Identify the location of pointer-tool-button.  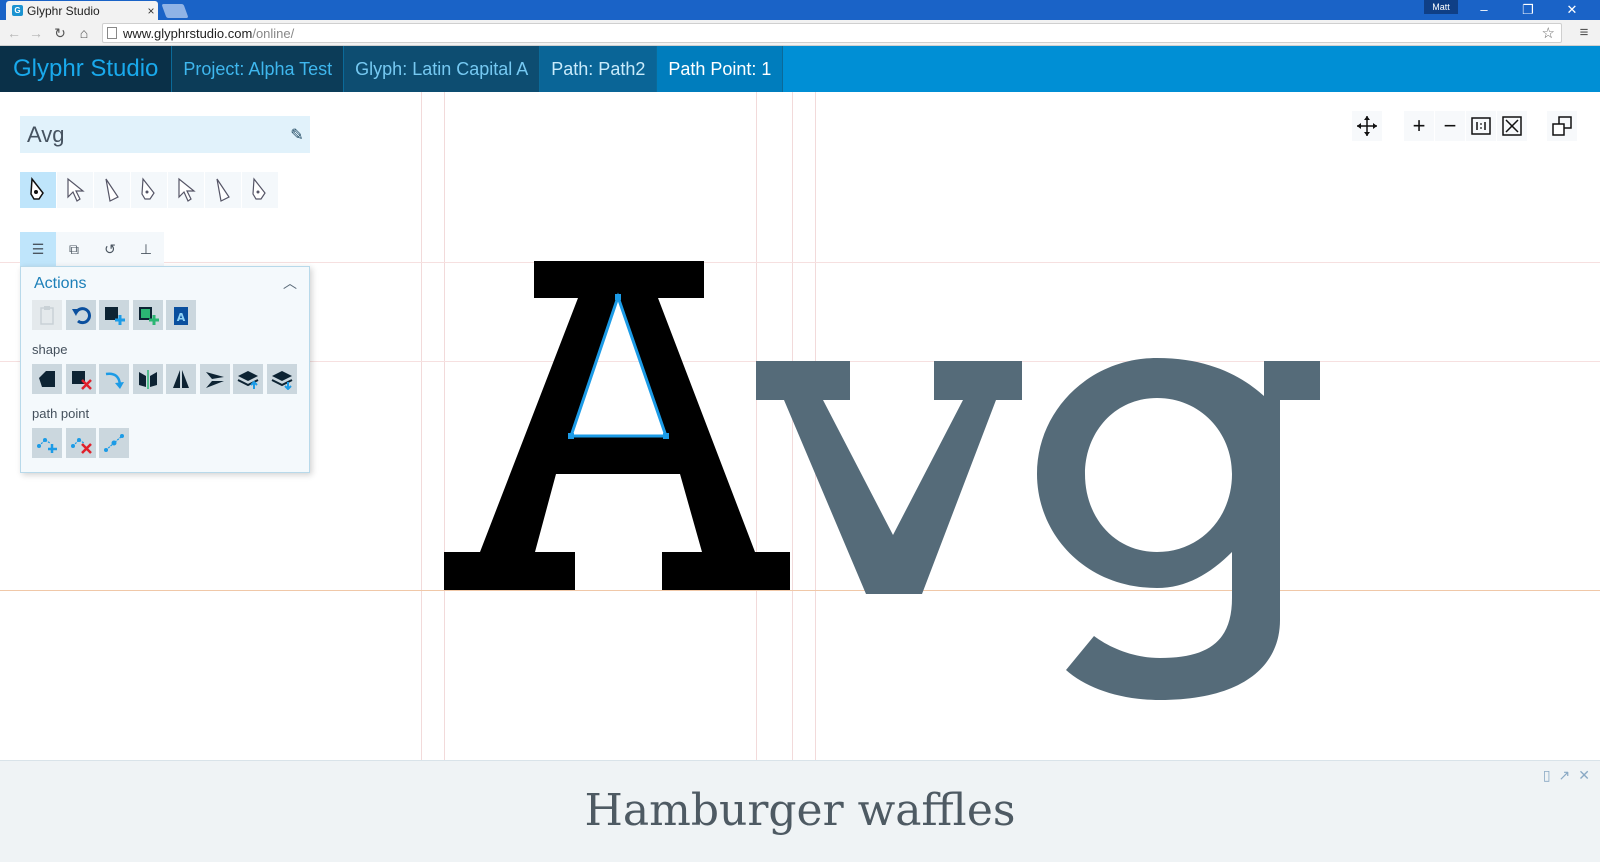
(75, 190).